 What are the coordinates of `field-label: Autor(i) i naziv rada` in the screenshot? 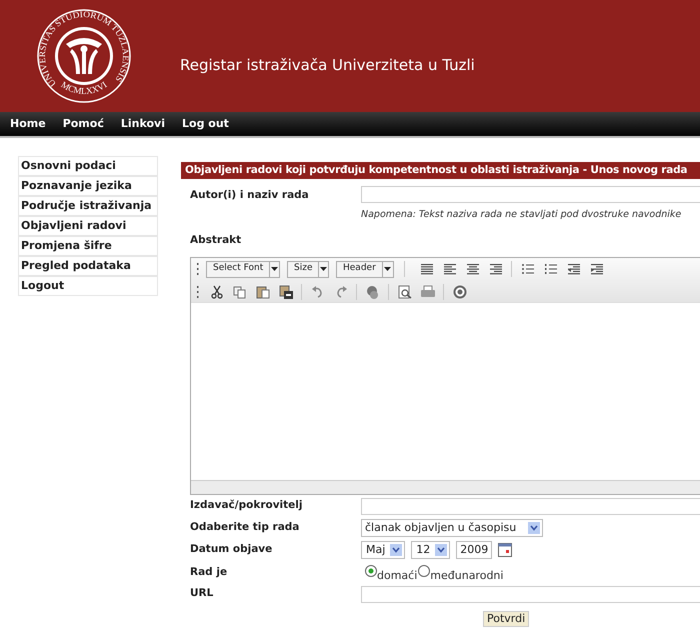 It's located at (250, 195).